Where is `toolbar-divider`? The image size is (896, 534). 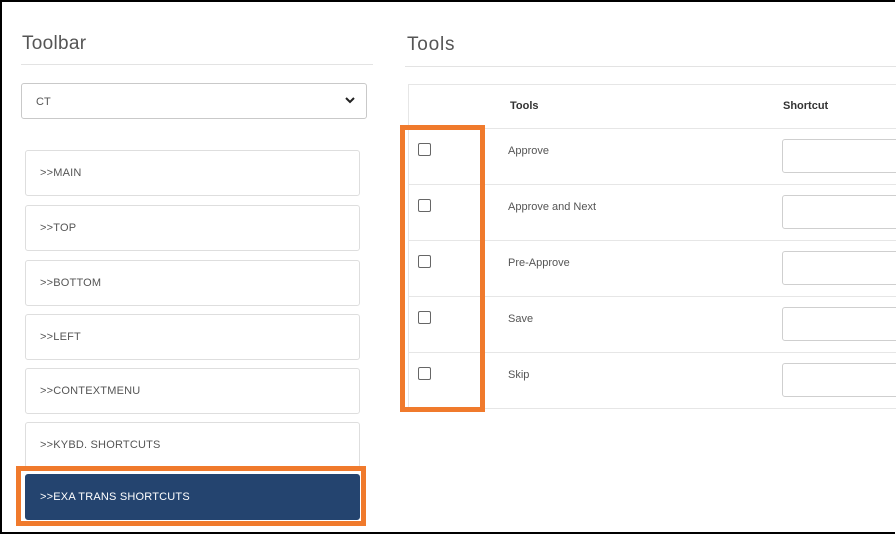
toolbar-divider is located at coordinates (197, 64).